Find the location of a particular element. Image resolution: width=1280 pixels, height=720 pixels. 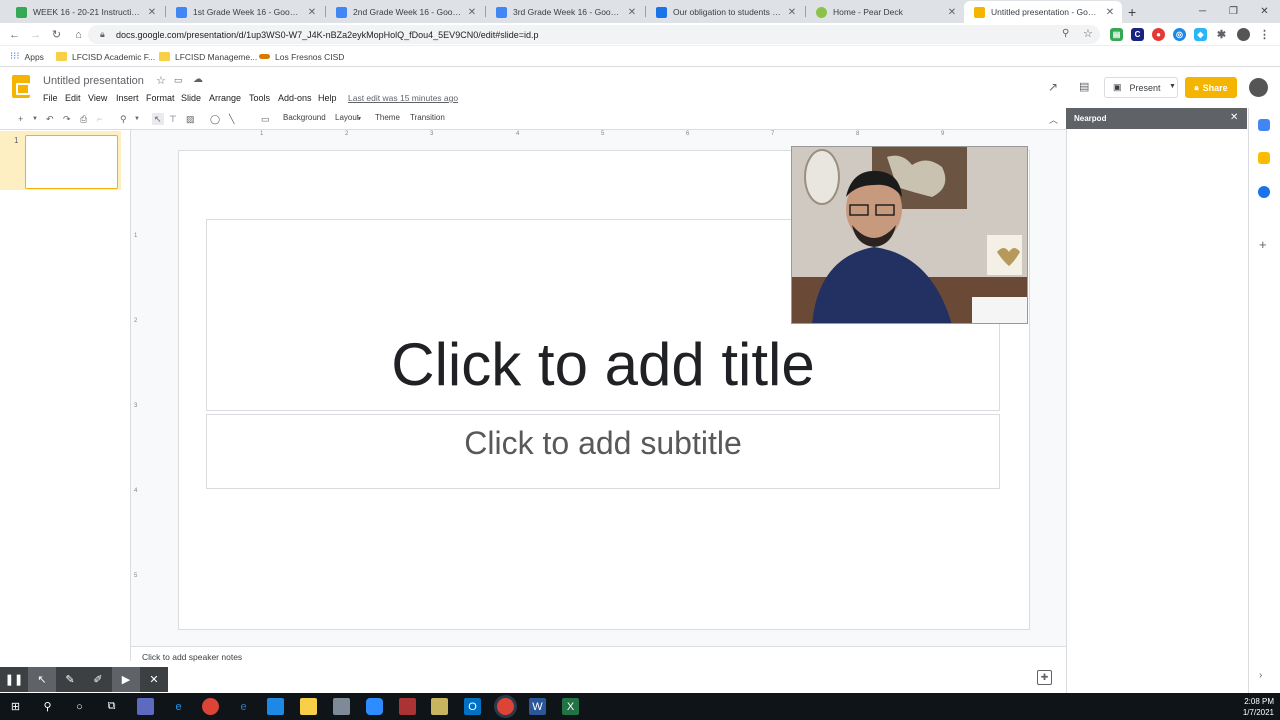

print-icon: ⎙ is located at coordinates (83, 119).